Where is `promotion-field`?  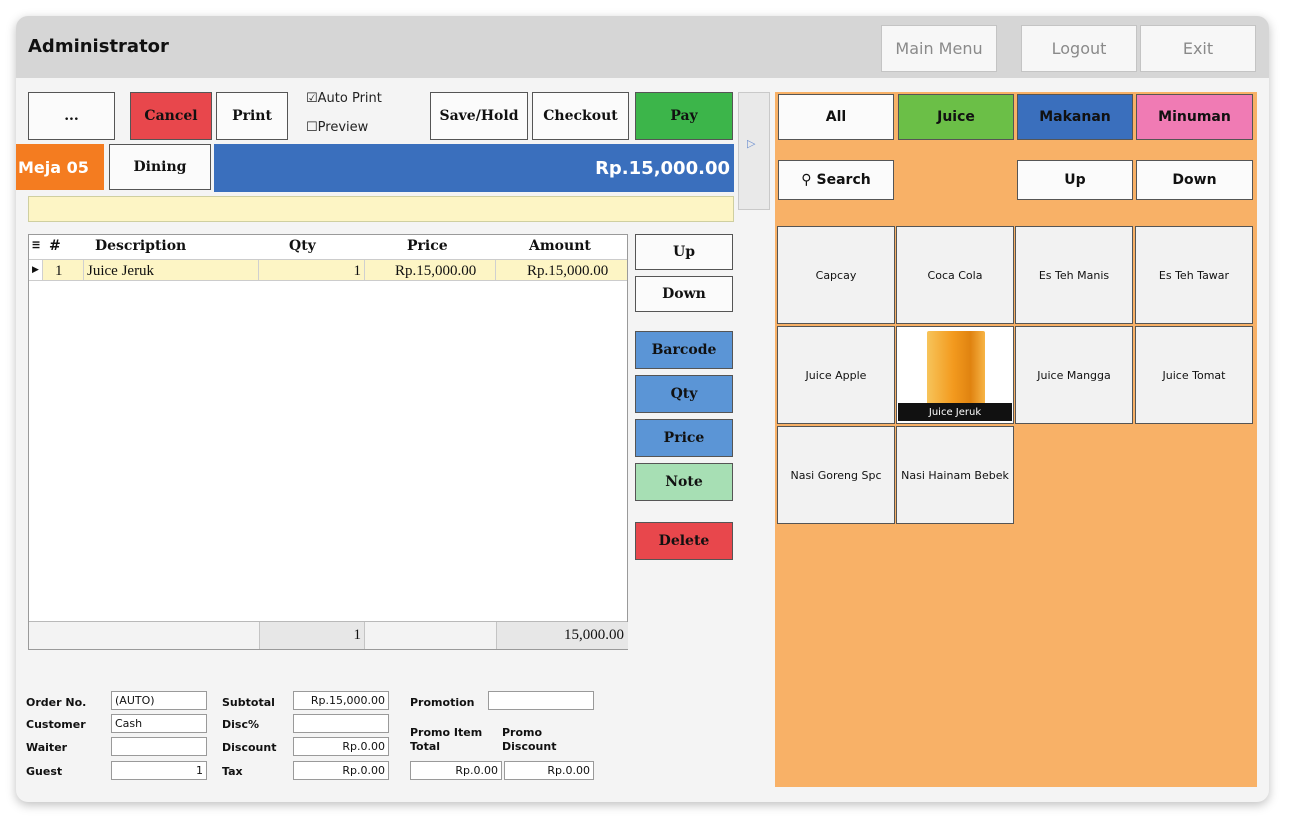 promotion-field is located at coordinates (541, 700).